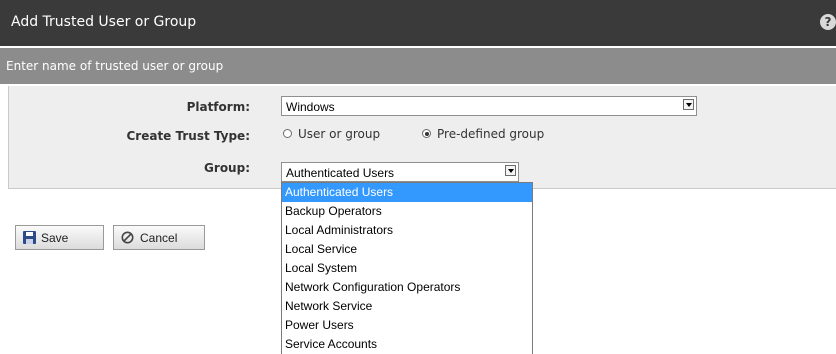  What do you see at coordinates (127, 237) in the screenshot?
I see `cancel-circle-icon` at bounding box center [127, 237].